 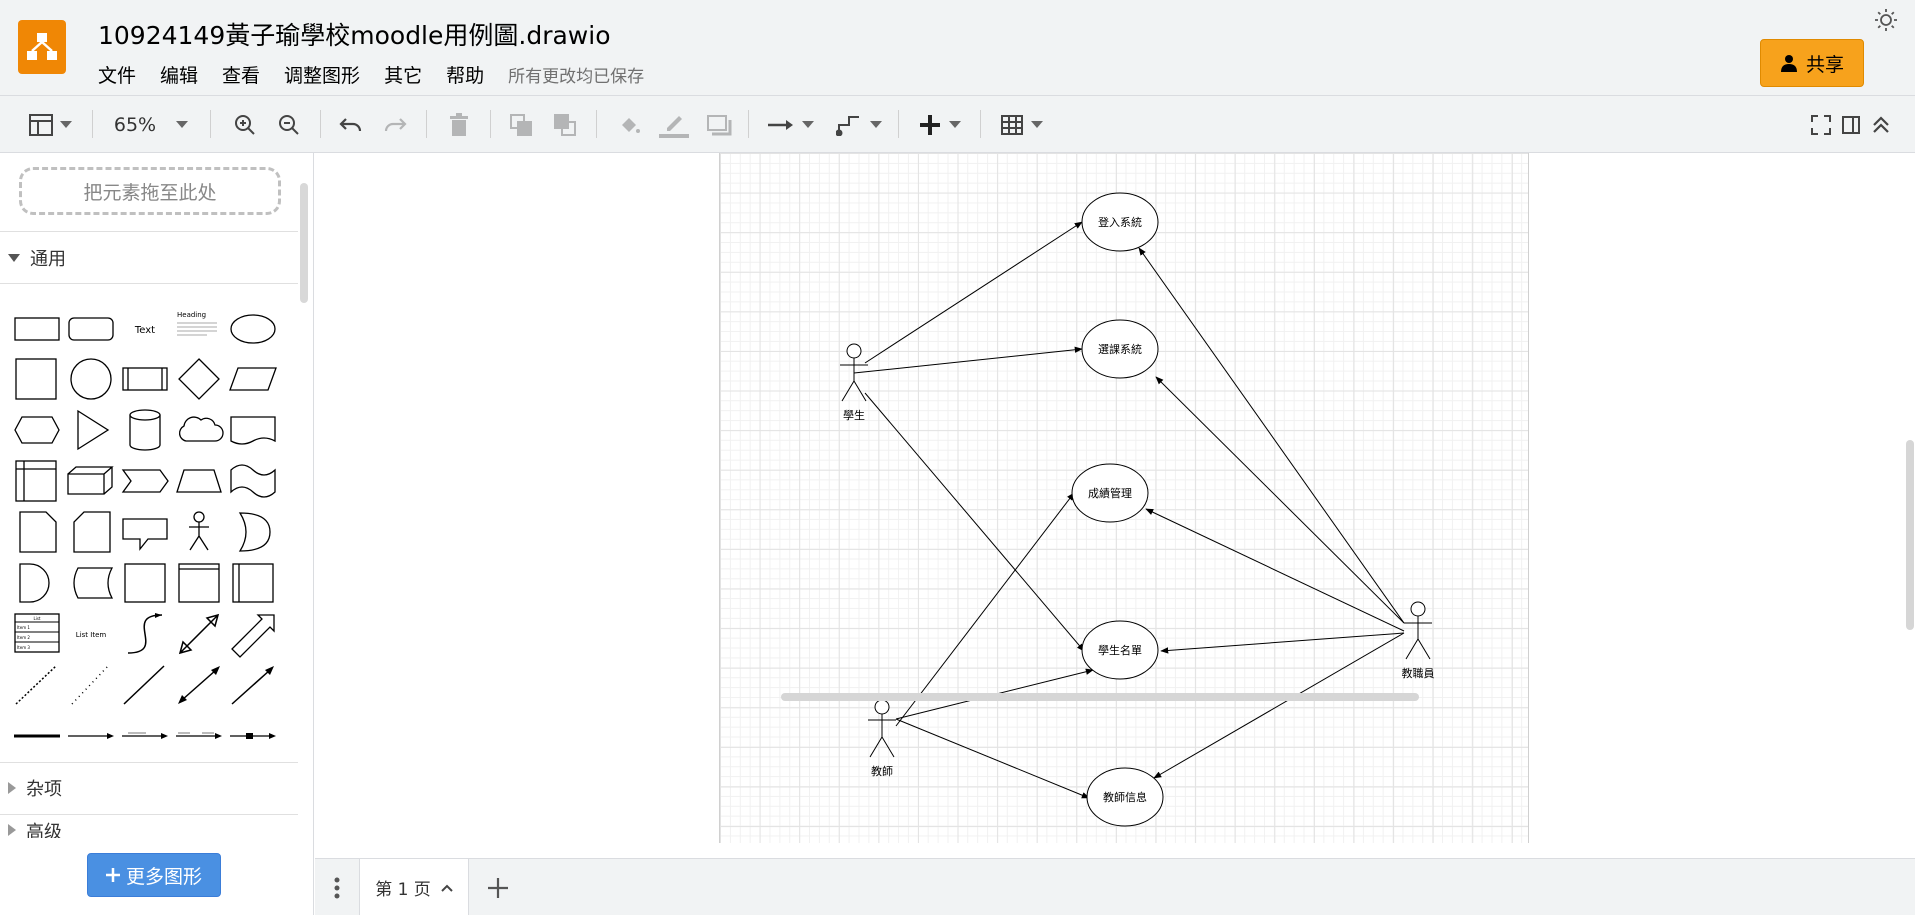 I want to click on share-button: 共享, so click(x=1812, y=63).